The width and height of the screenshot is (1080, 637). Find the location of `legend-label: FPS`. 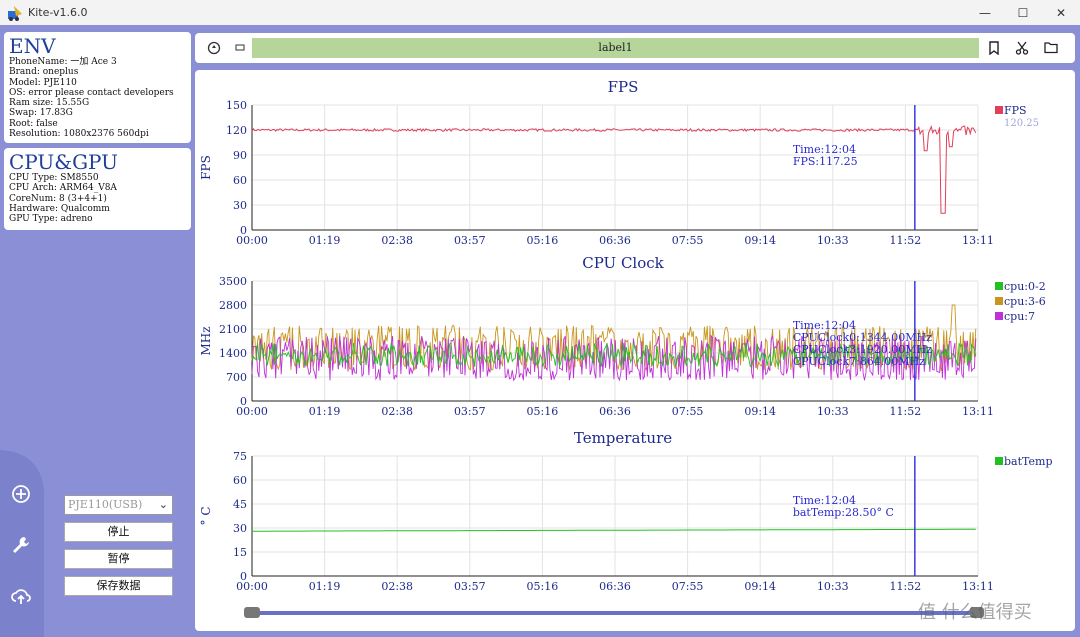

legend-label: FPS is located at coordinates (1015, 110).